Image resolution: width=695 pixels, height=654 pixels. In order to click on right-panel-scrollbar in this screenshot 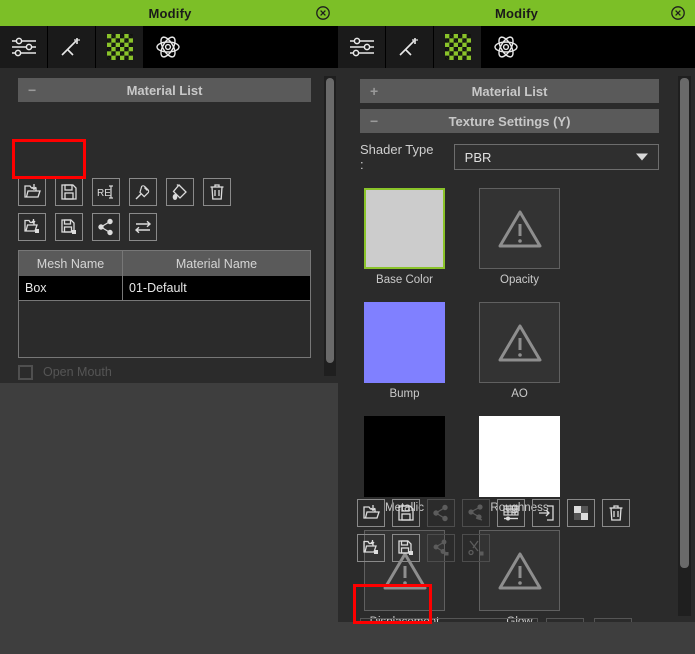, I will do `click(684, 346)`.